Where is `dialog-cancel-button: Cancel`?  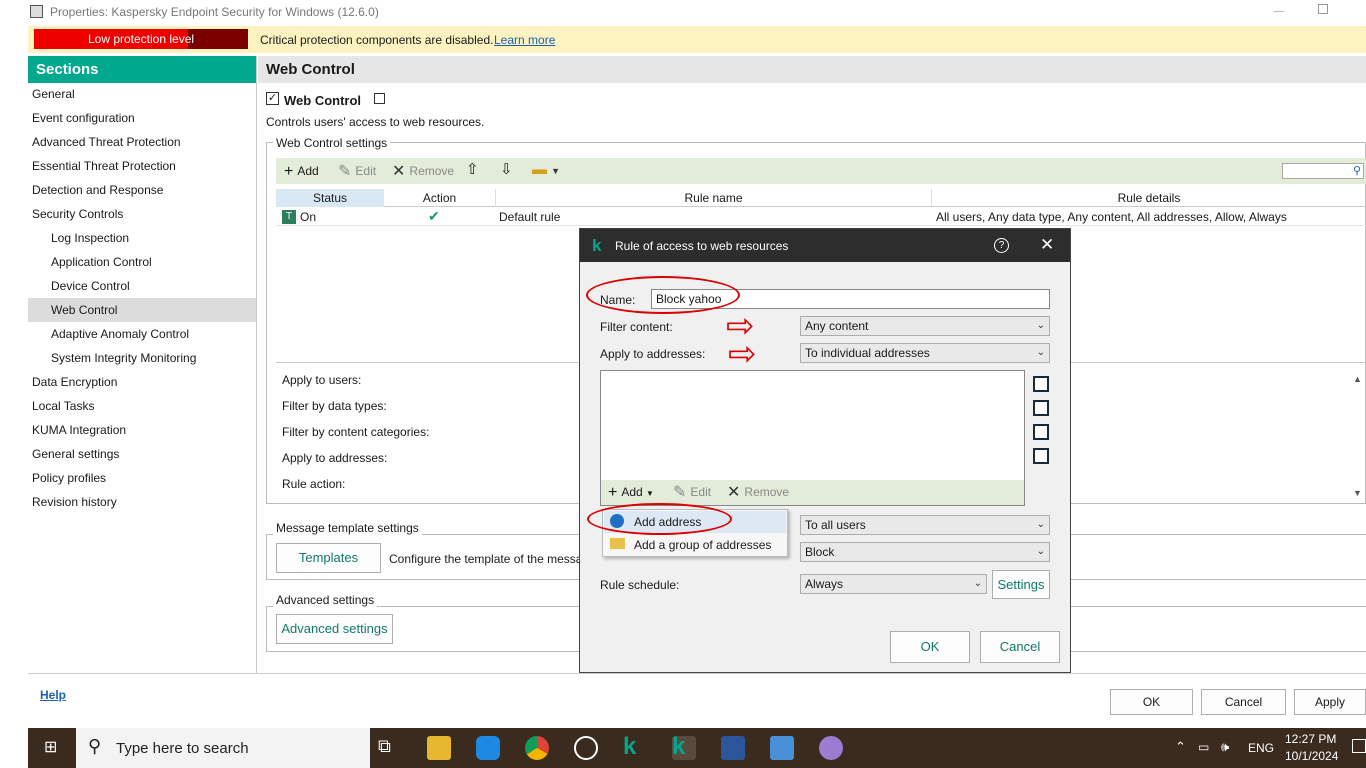
dialog-cancel-button: Cancel is located at coordinates (1020, 647).